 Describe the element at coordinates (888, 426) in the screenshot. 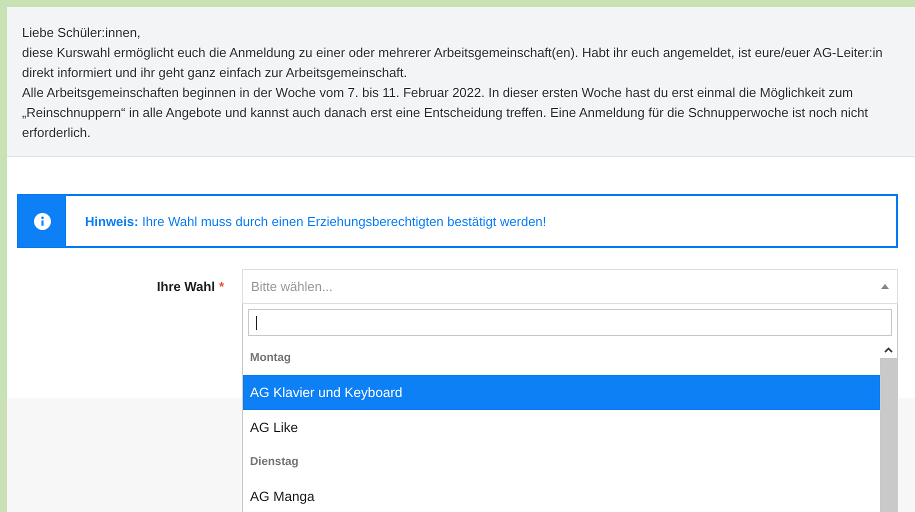

I see `scrollbar` at that location.